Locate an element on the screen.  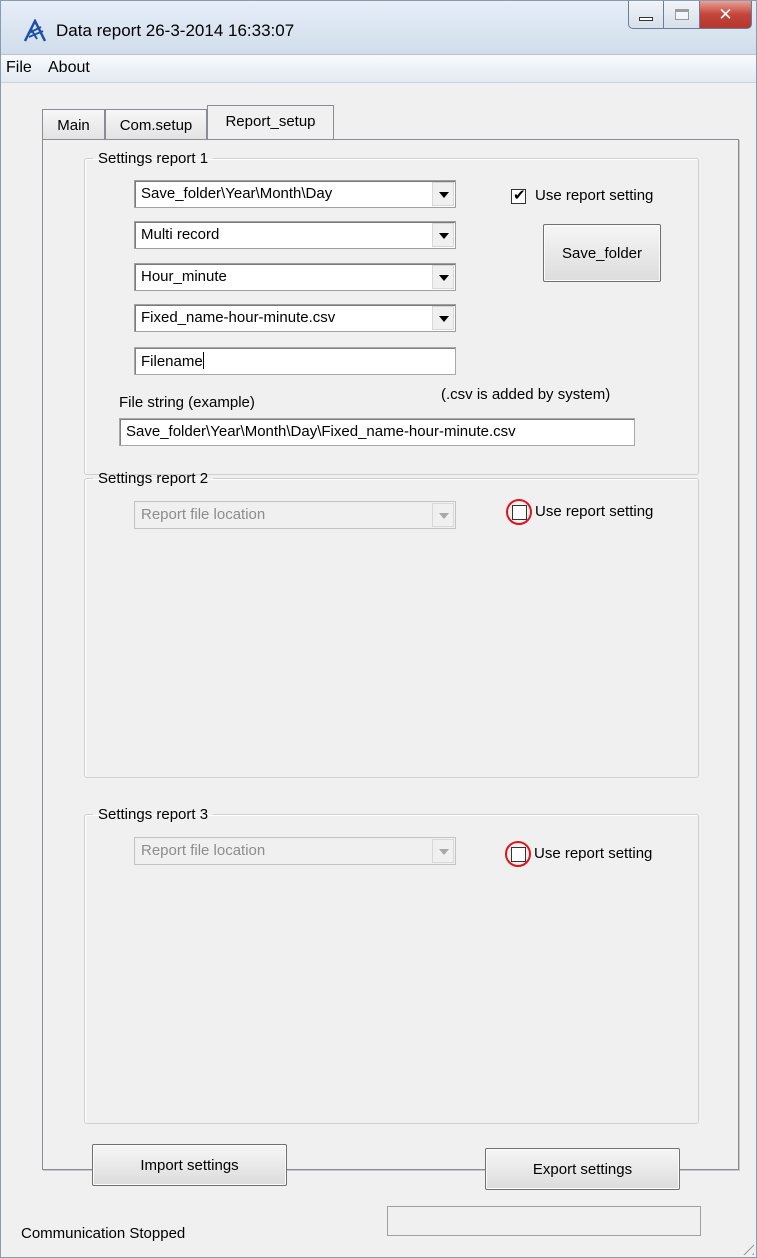
report2-use-label: Use report setting is located at coordinates (594, 511).